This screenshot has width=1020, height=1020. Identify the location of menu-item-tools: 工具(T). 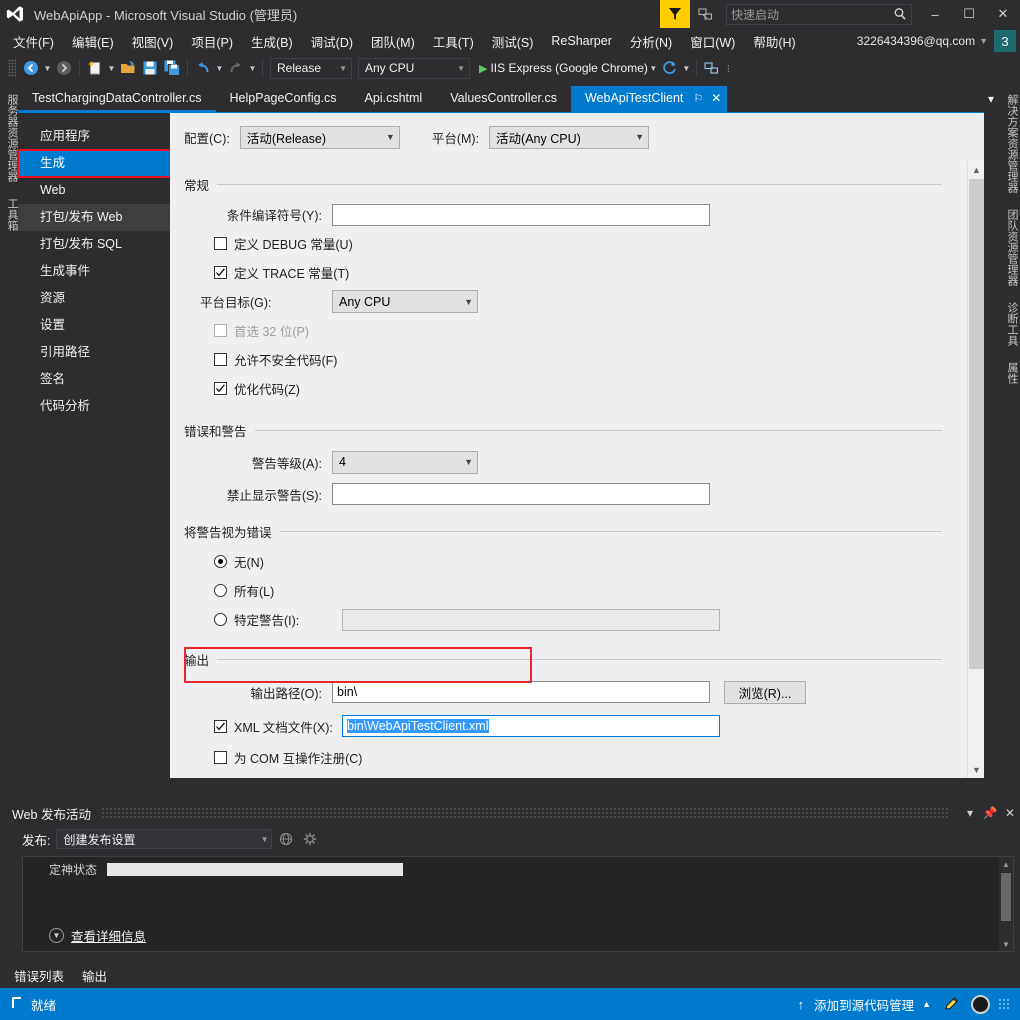
(453, 41).